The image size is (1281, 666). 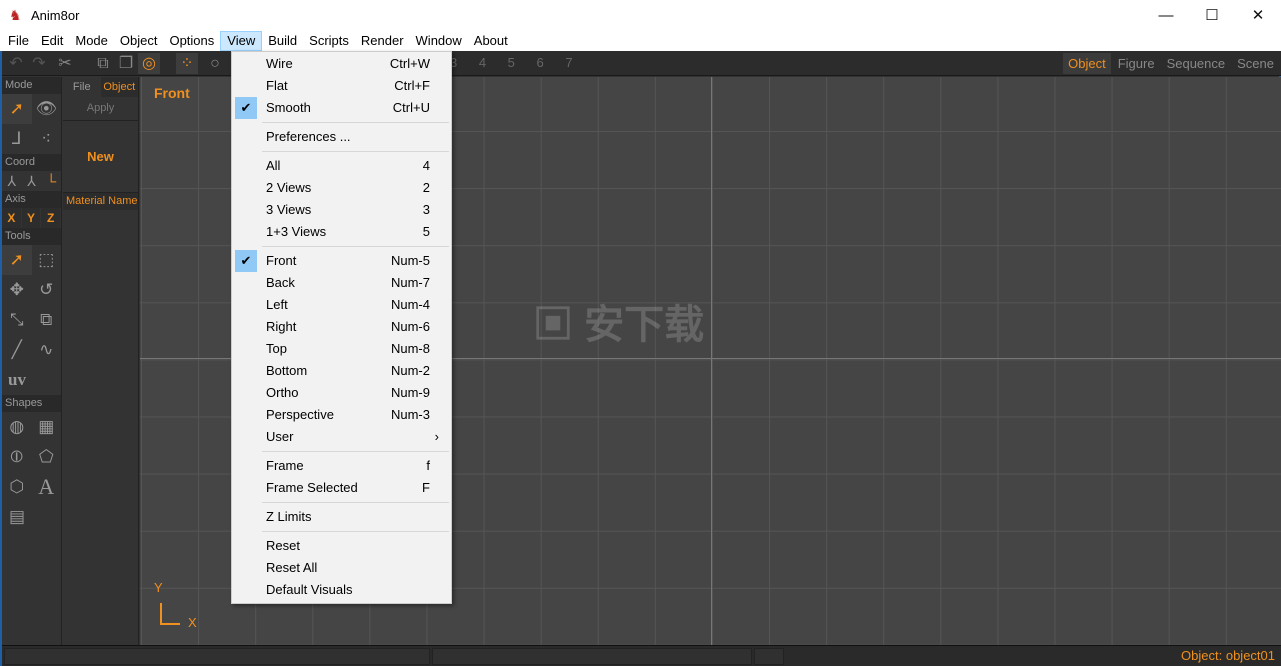 What do you see at coordinates (47, 320) in the screenshot?
I see `non-uniform-scale-icon: ⧉` at bounding box center [47, 320].